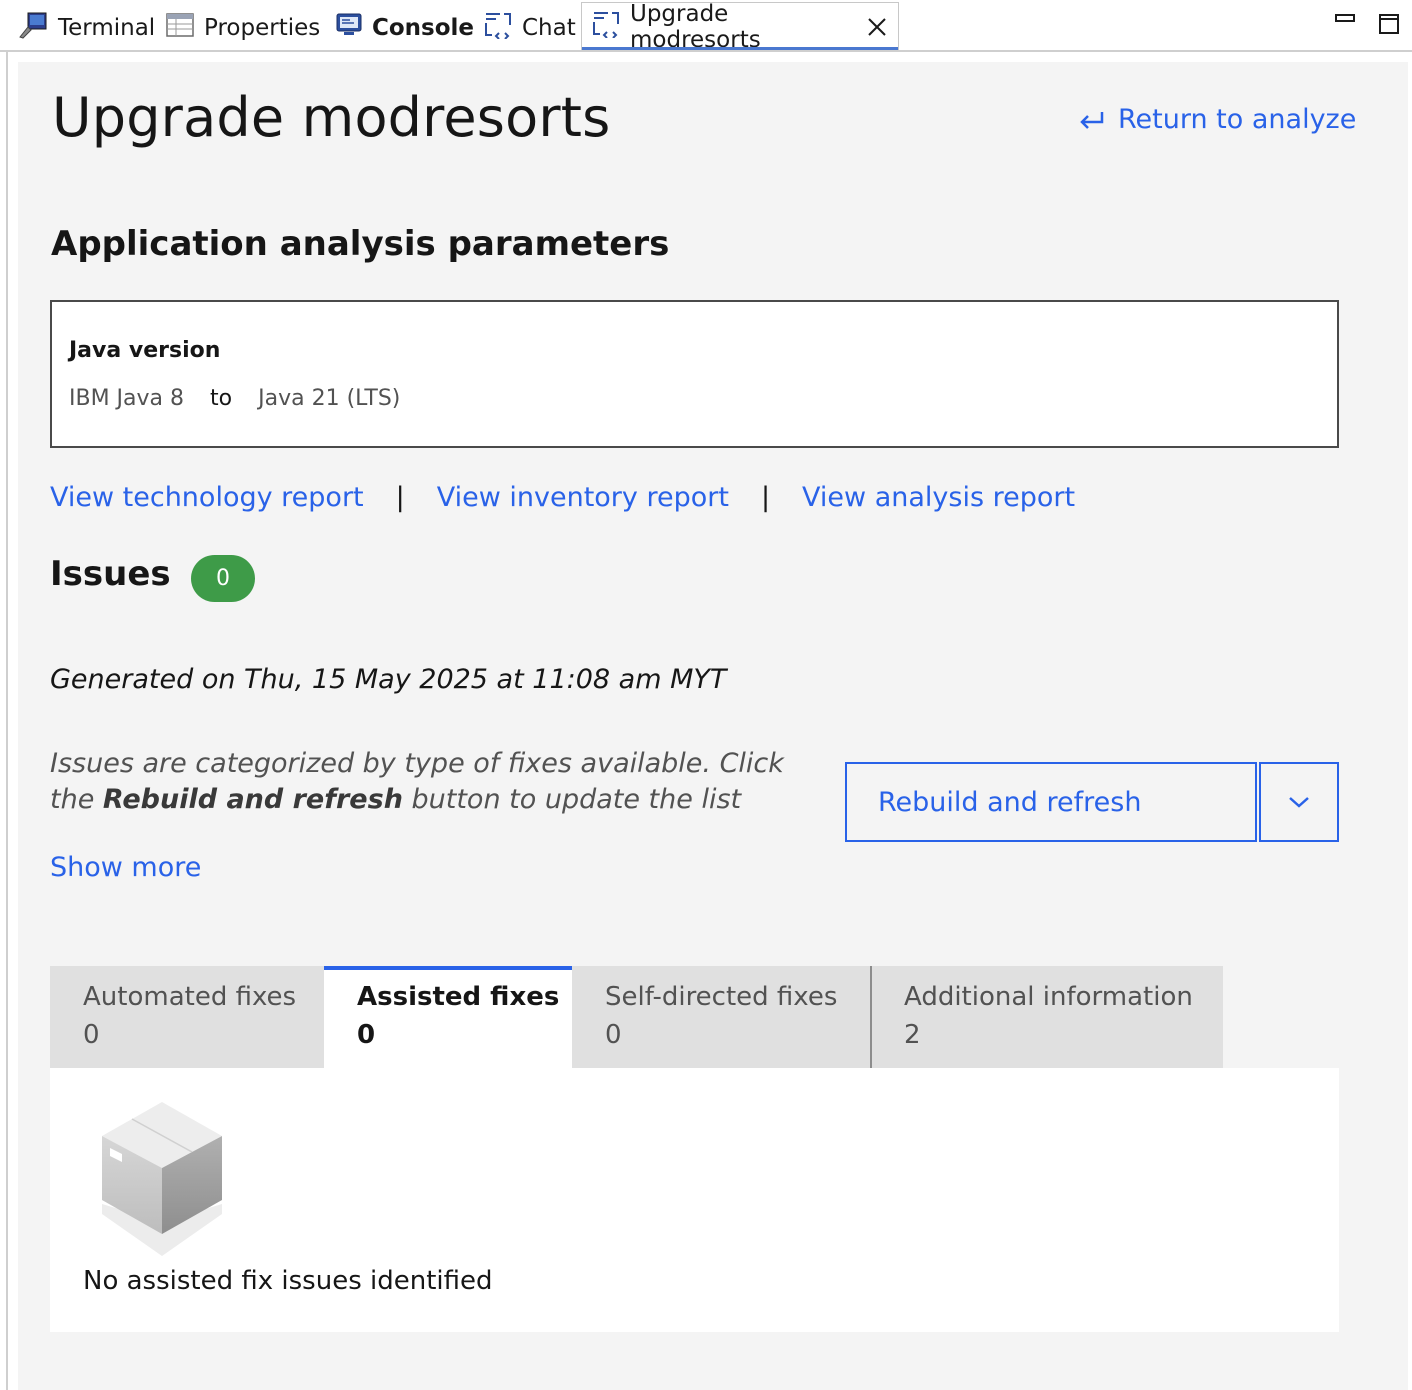 This screenshot has width=1412, height=1390. I want to click on tab-label: Self-directed fixes, so click(721, 997).